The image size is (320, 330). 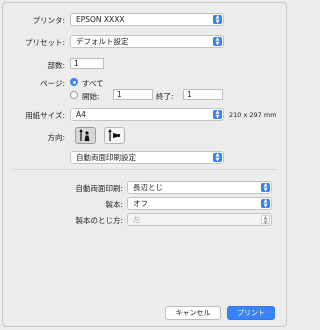 I want to click on printer-select: EPSON XXXX ▲ ▼, so click(x=147, y=19).